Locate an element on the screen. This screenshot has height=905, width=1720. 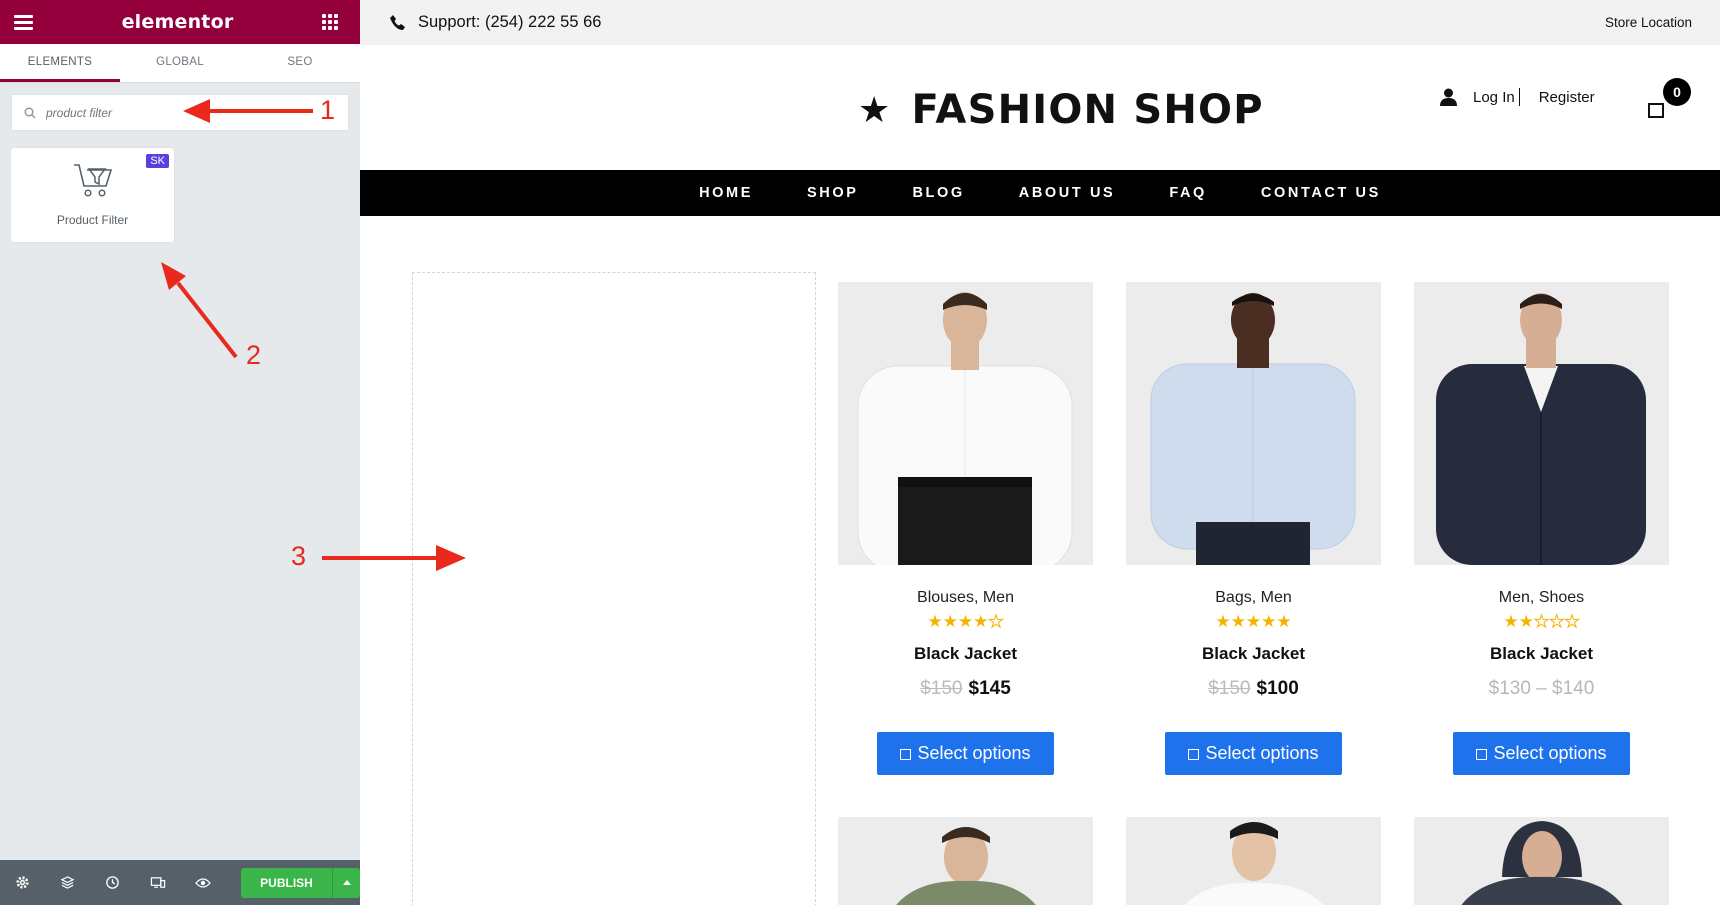
brand-name: FASHION SHOP is located at coordinates (1087, 110).